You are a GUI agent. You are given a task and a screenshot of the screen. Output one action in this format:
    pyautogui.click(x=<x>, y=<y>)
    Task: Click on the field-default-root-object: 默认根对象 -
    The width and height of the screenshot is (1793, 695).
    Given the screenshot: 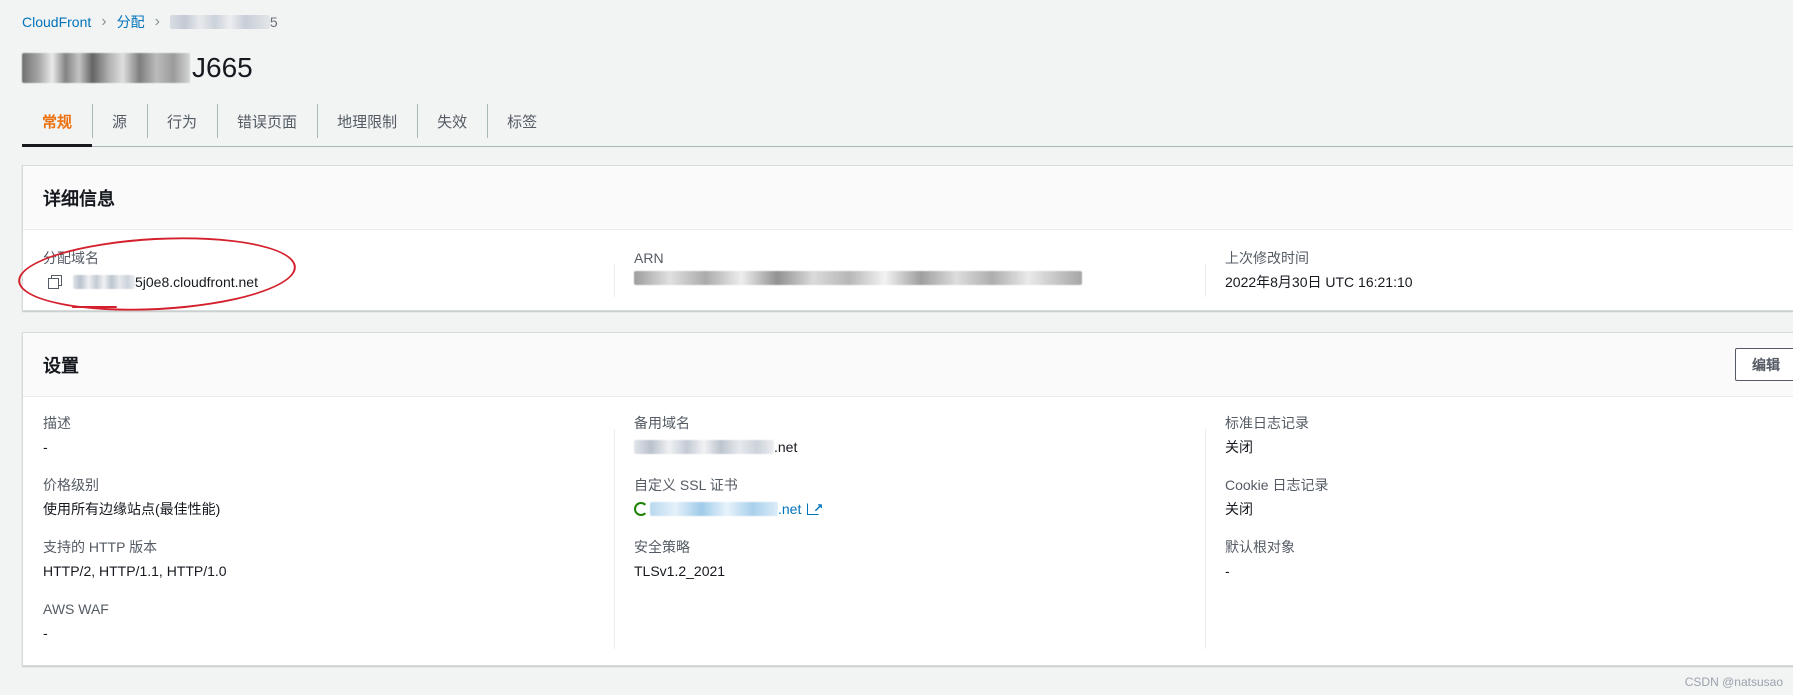 What is the action you would take?
    pyautogui.click(x=1500, y=568)
    